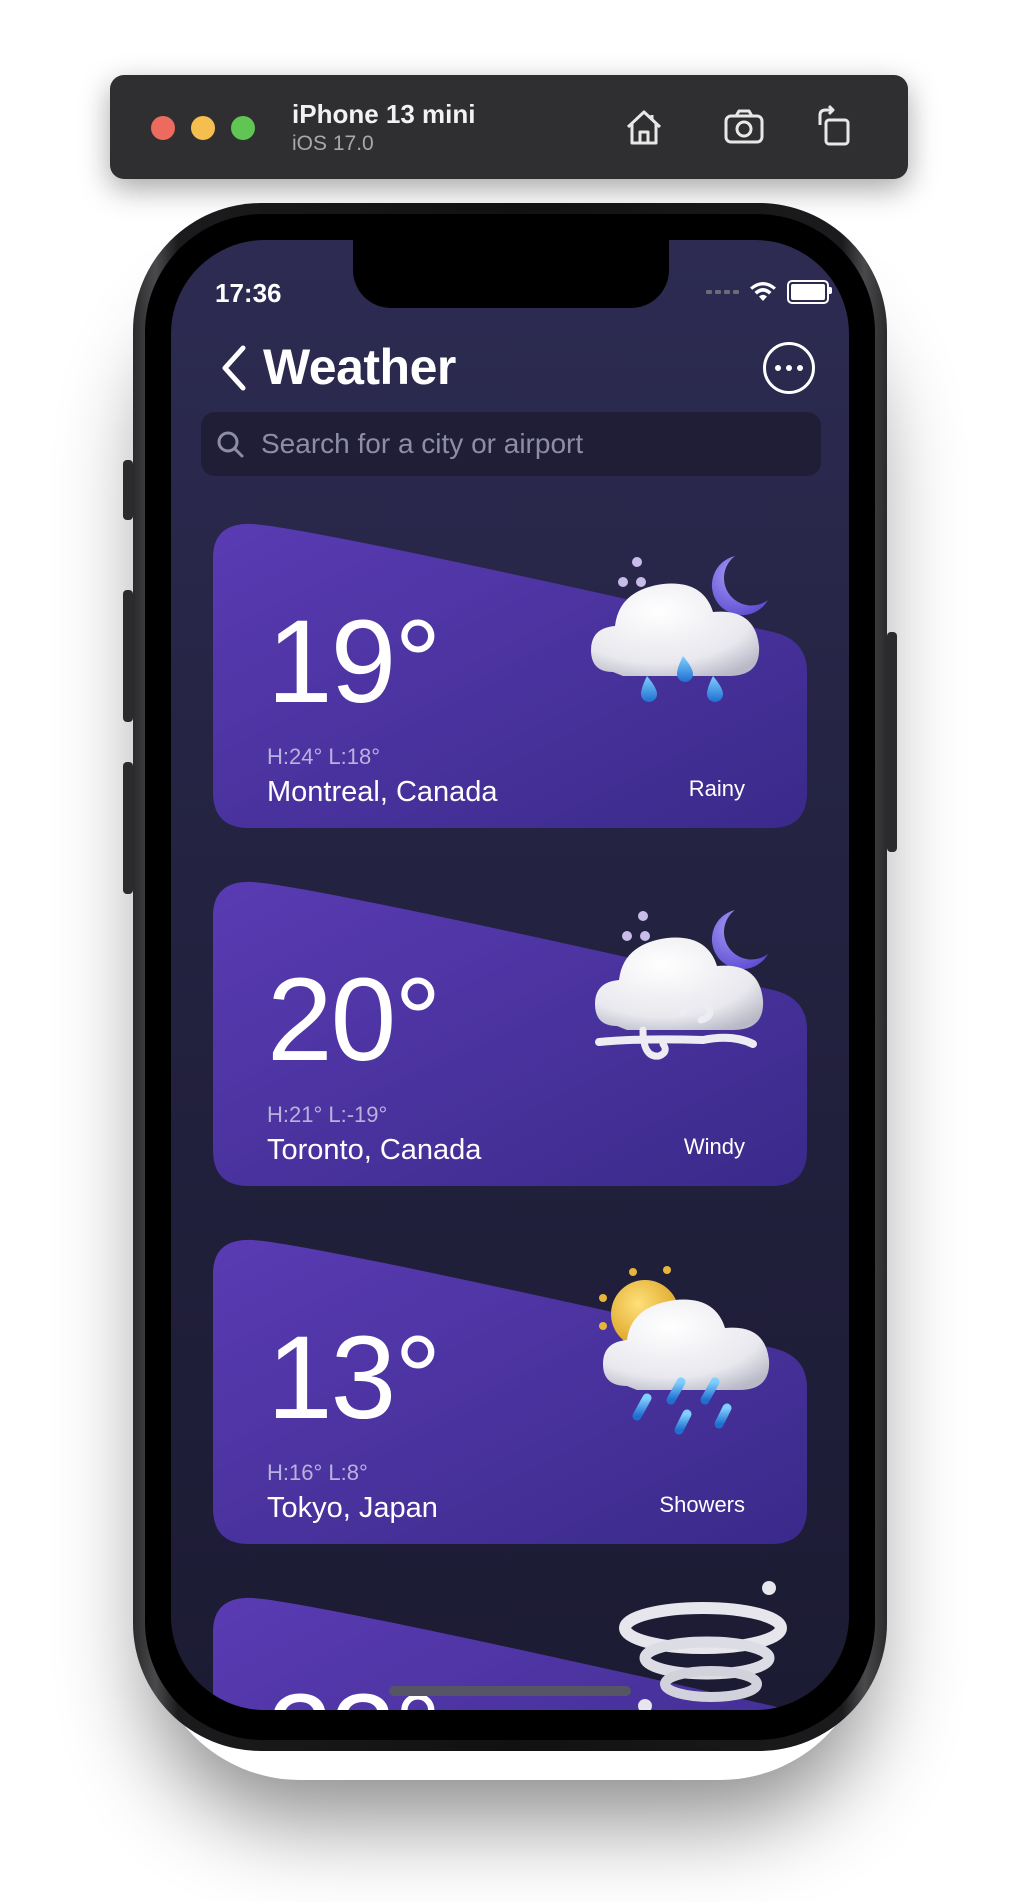 The height and width of the screenshot is (1902, 1020). Describe the element at coordinates (128, 828) in the screenshot. I see `volume-down-button` at that location.